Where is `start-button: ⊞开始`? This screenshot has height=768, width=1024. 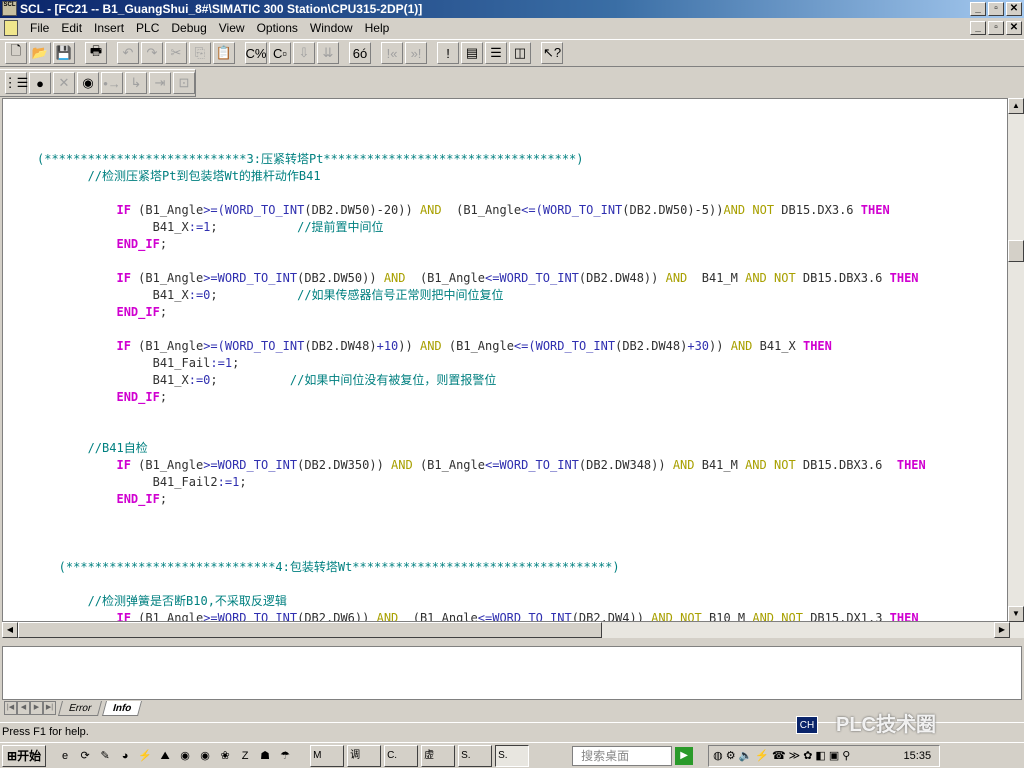 start-button: ⊞开始 is located at coordinates (24, 755).